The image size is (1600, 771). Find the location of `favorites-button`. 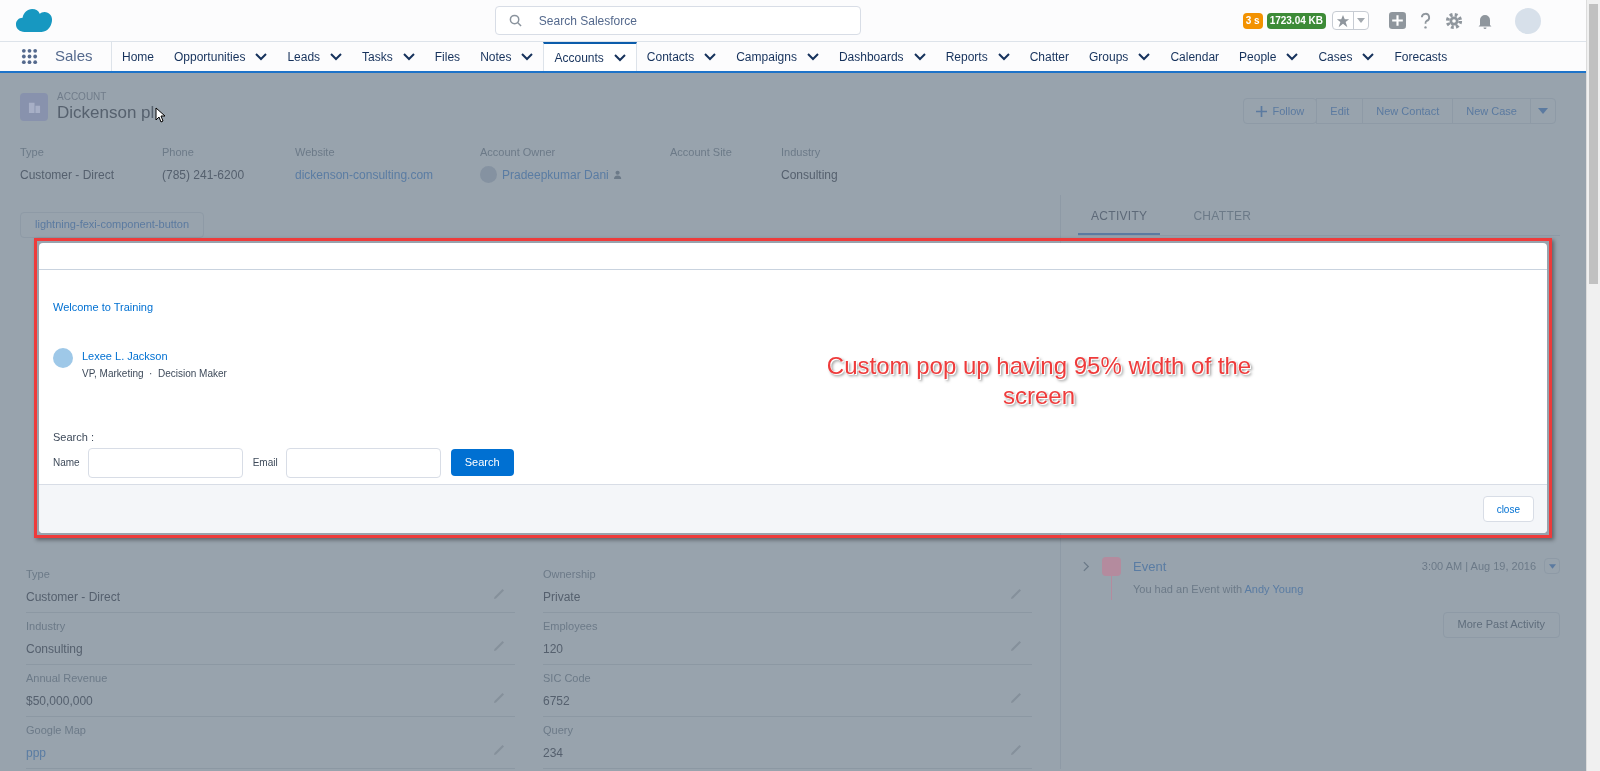

favorites-button is located at coordinates (1350, 20).